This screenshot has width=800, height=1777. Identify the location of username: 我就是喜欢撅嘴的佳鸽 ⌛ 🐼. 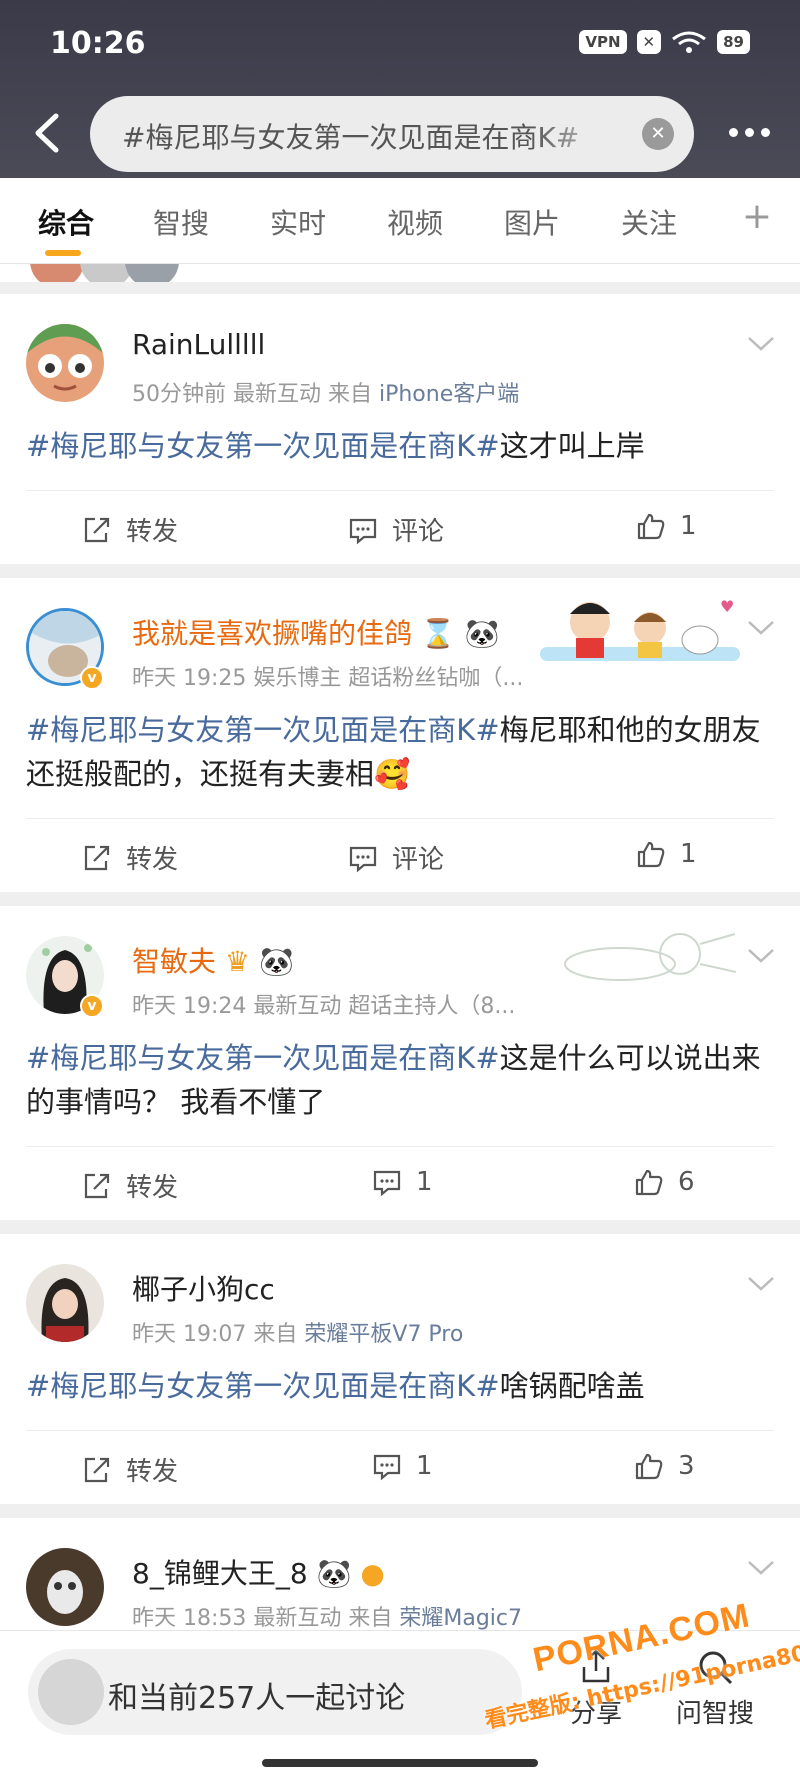
(316, 632).